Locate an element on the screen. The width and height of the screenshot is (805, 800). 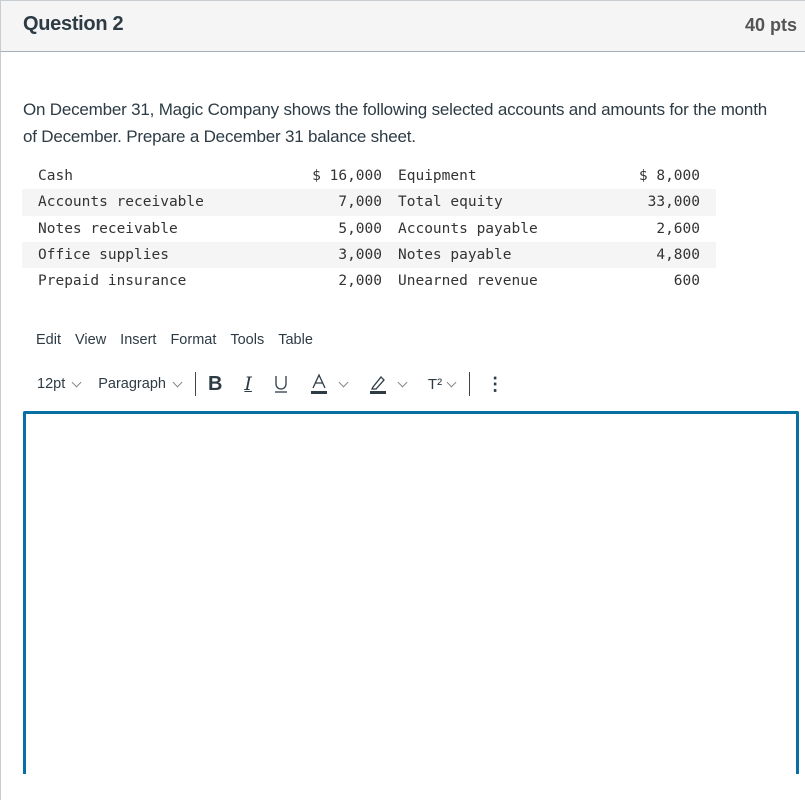
table-row: Cash $ 16,000 Equipment $ 8,000 is located at coordinates (369, 176).